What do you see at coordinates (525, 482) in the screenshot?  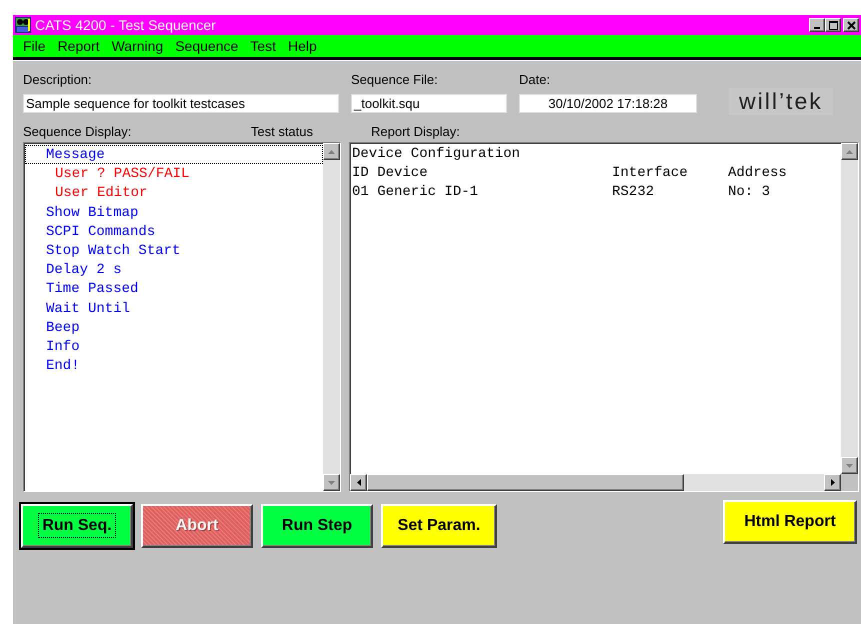 I see `scroll-thumb` at bounding box center [525, 482].